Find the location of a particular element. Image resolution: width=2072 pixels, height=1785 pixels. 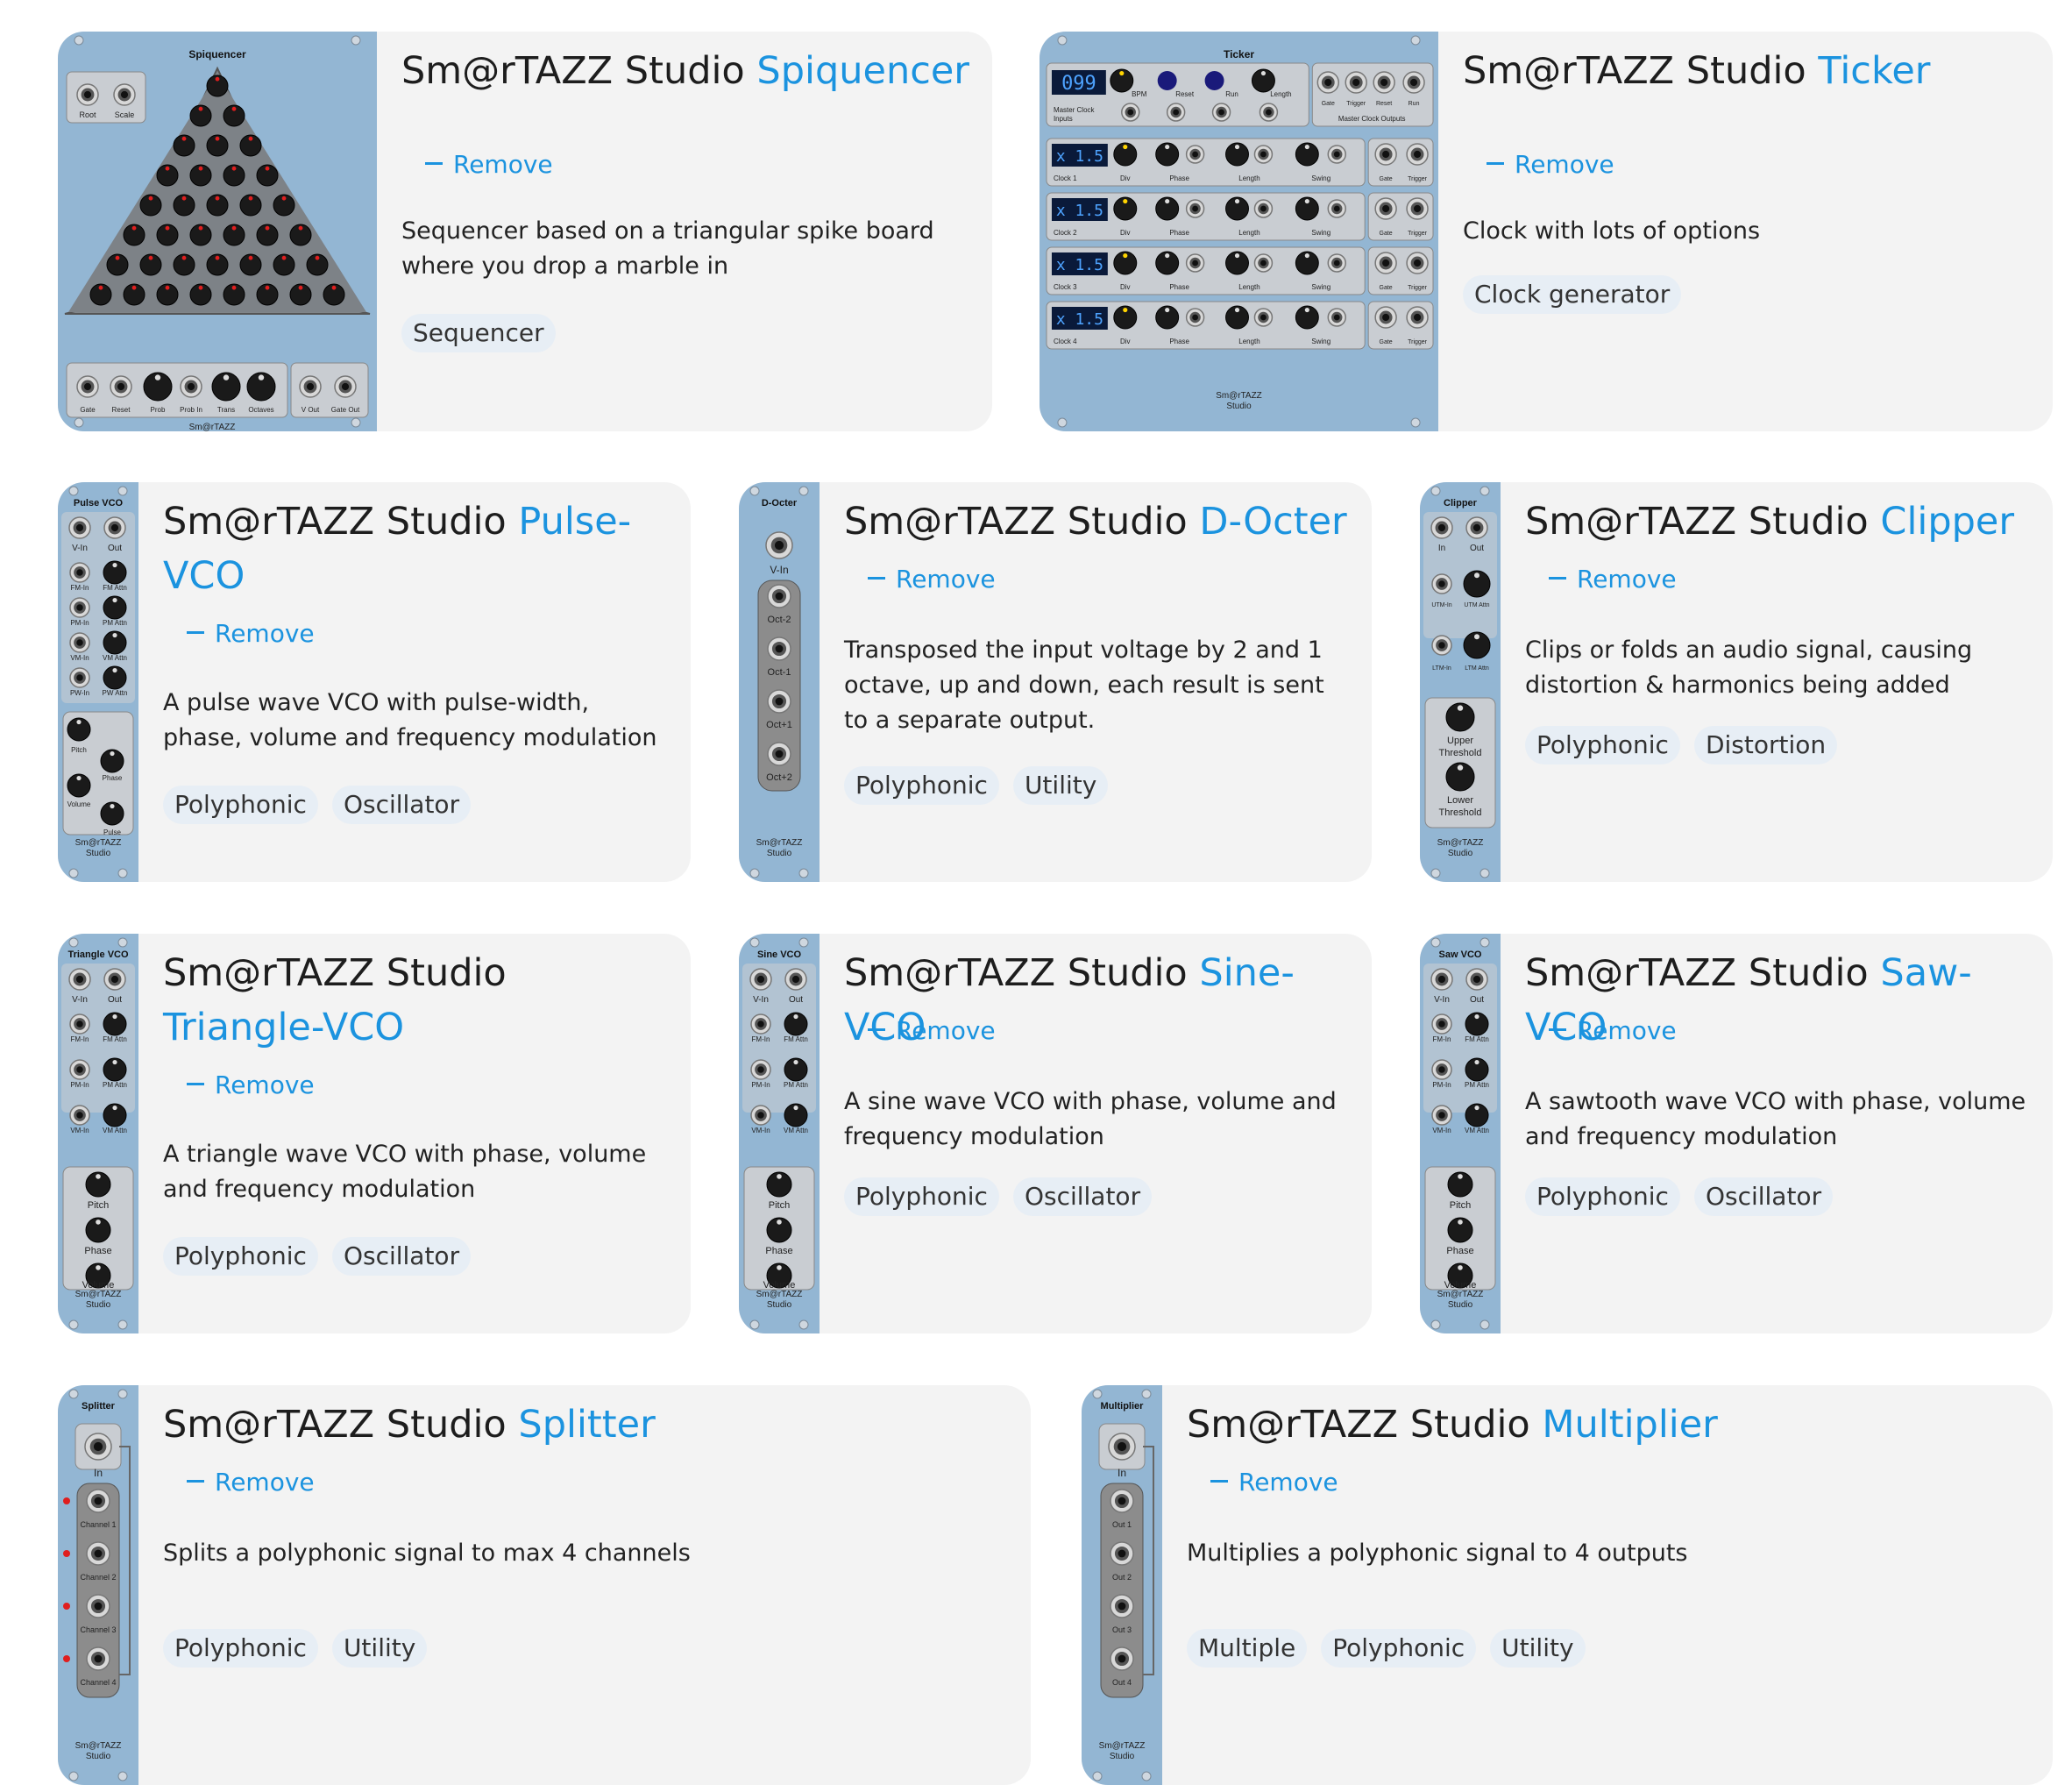

module-title: Sm@rTAZZ Studio Clipper is located at coordinates (1777, 521).